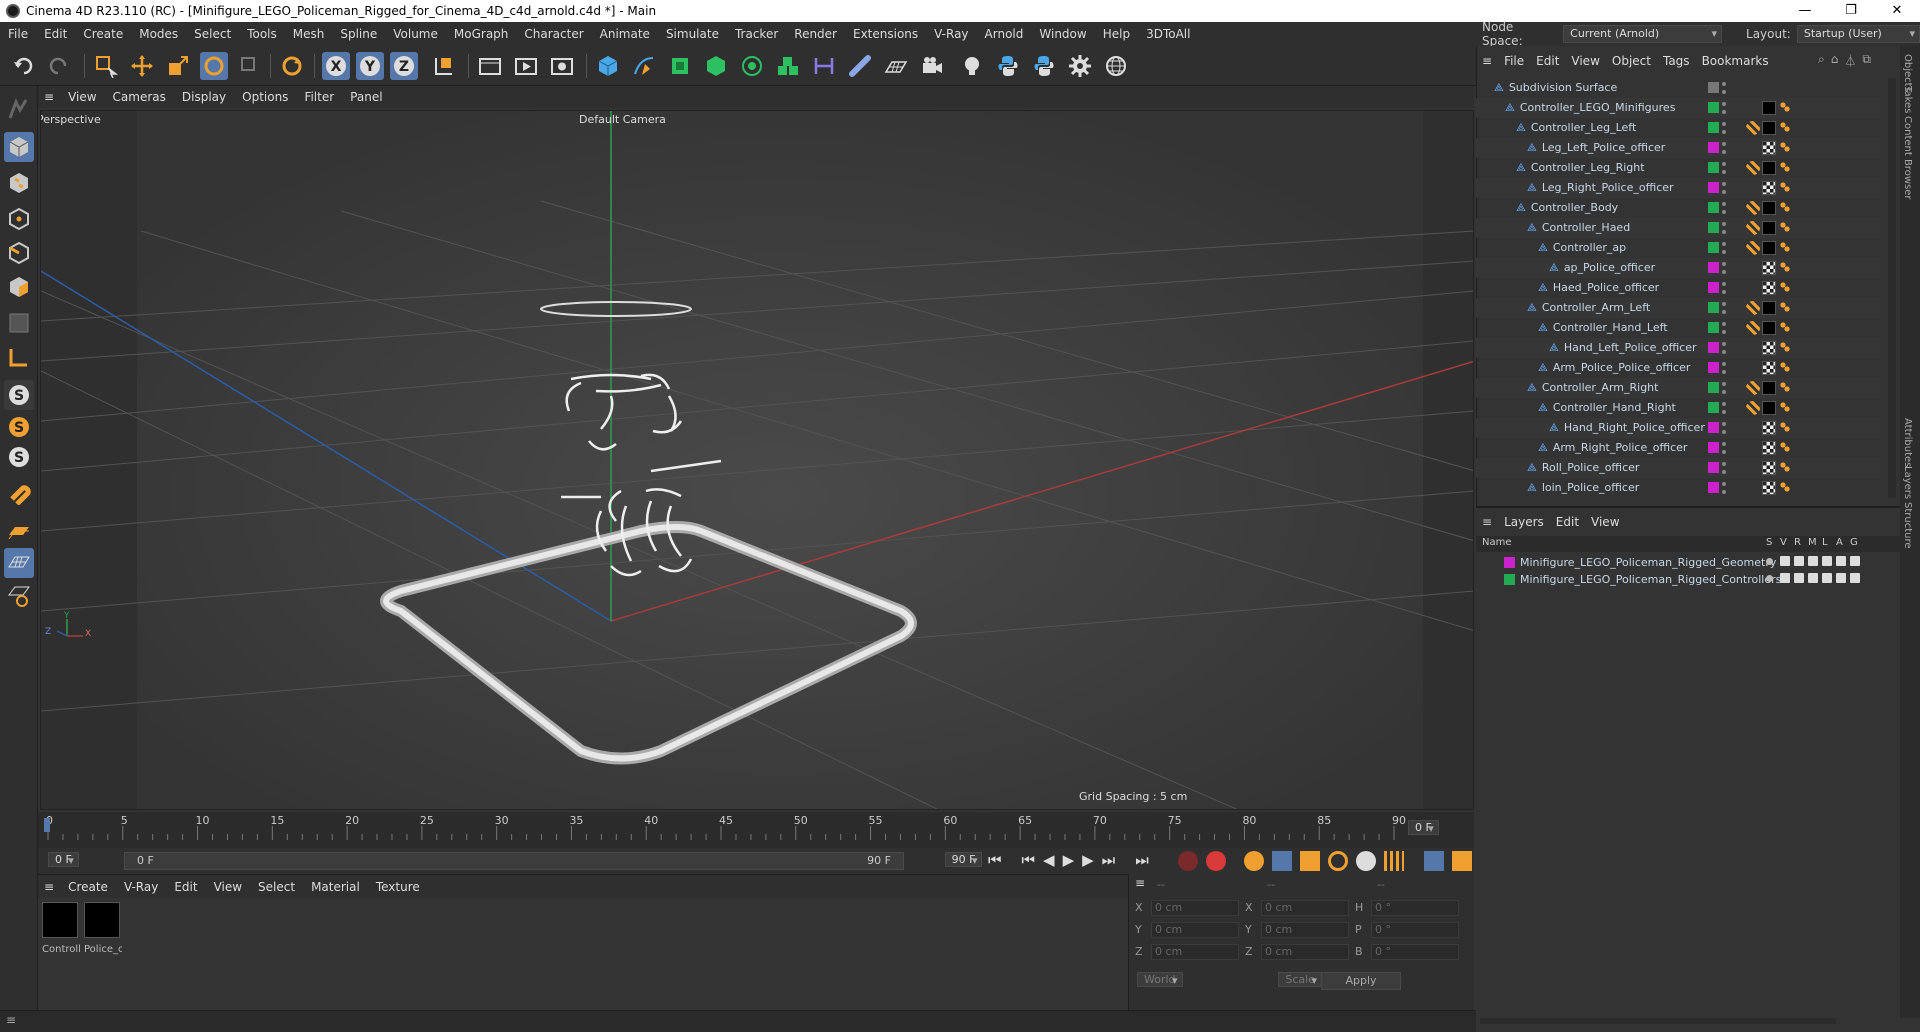  Describe the element at coordinates (49, 97) in the screenshot. I see `hamburger-icon: ≡` at that location.